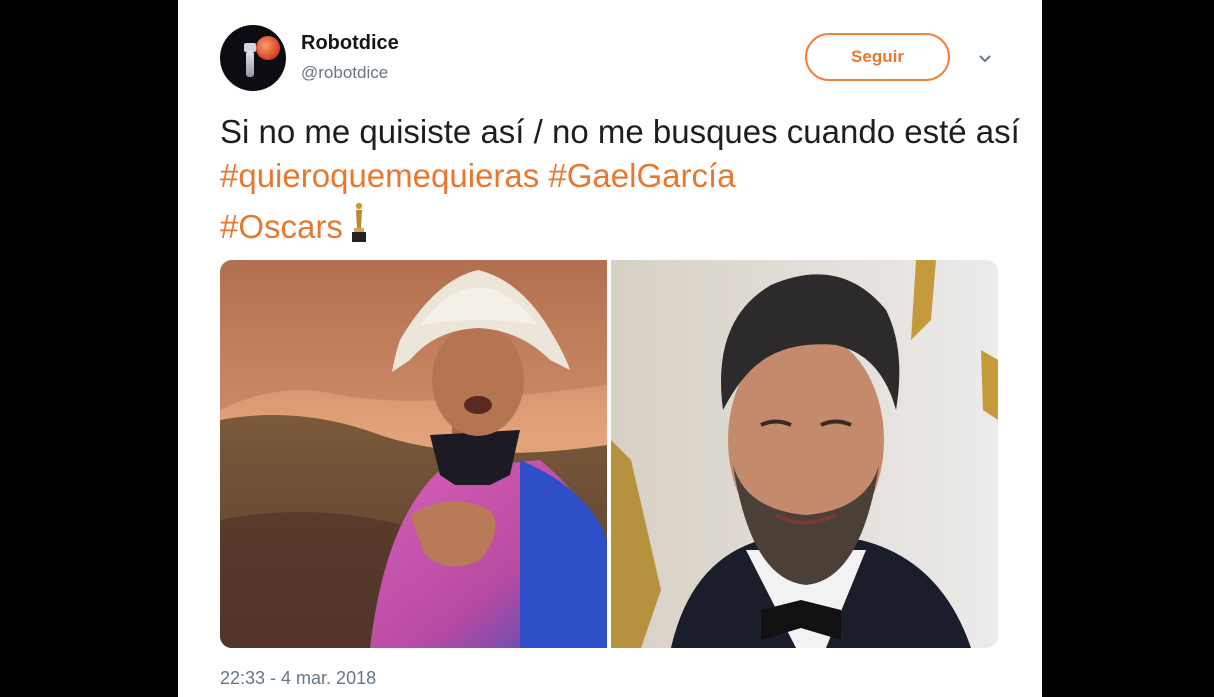 The image size is (1214, 697). What do you see at coordinates (350, 43) in the screenshot?
I see `author-name: Robotdice` at bounding box center [350, 43].